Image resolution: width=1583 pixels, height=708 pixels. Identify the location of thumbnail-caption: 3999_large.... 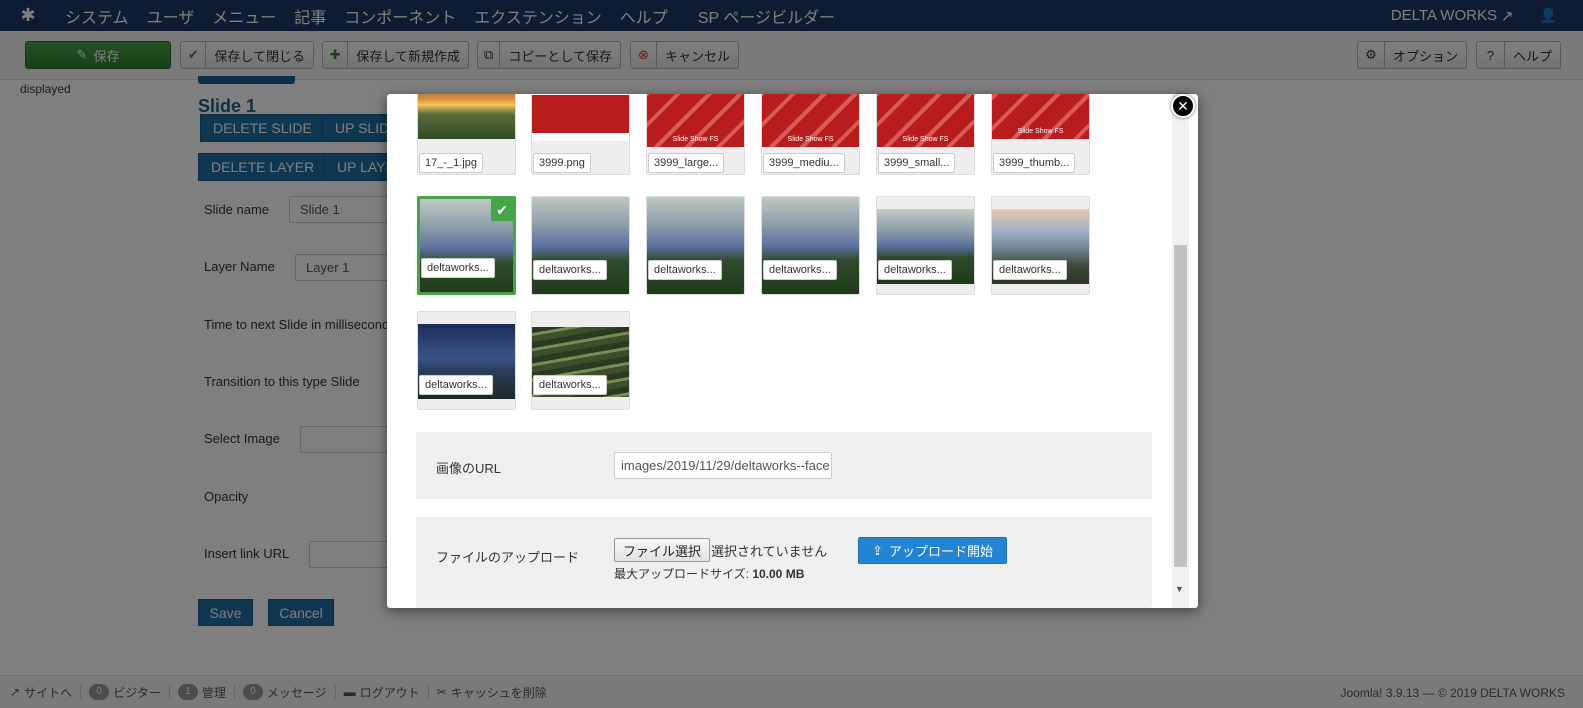
(686, 163).